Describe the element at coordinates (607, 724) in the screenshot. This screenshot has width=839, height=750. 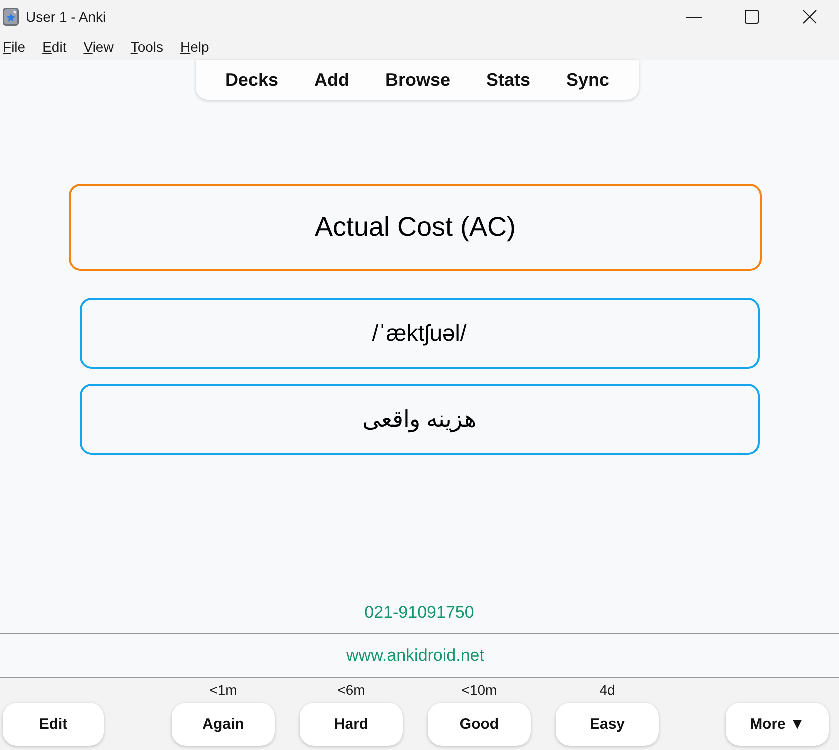
I see `answer-button: Easy` at that location.